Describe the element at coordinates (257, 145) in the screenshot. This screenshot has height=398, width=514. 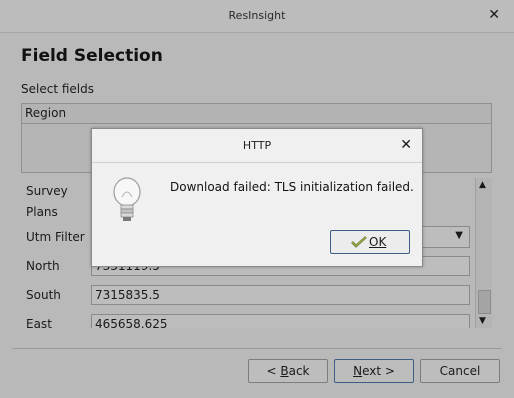
I see `dialog-title: HTTP` at that location.